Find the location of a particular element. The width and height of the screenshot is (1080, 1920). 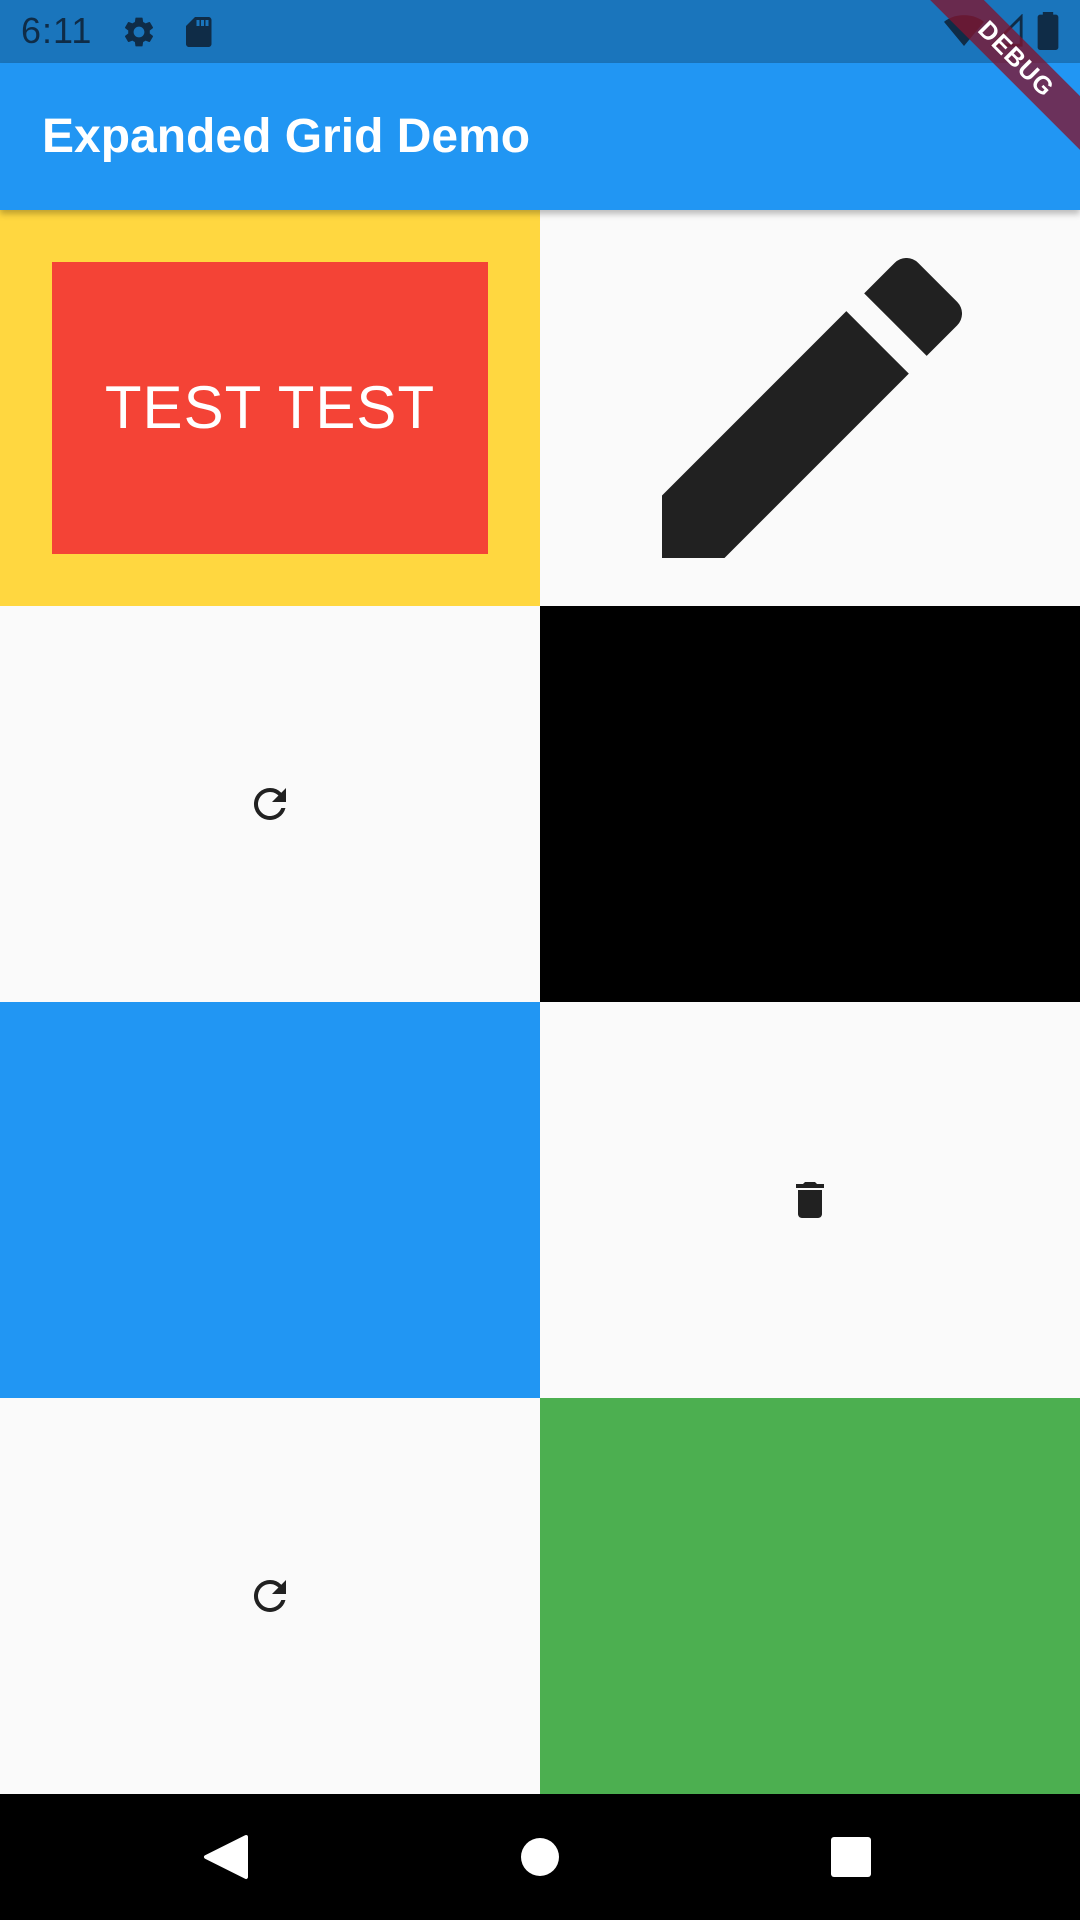

yellow-cell: TEST TEST is located at coordinates (270, 408).